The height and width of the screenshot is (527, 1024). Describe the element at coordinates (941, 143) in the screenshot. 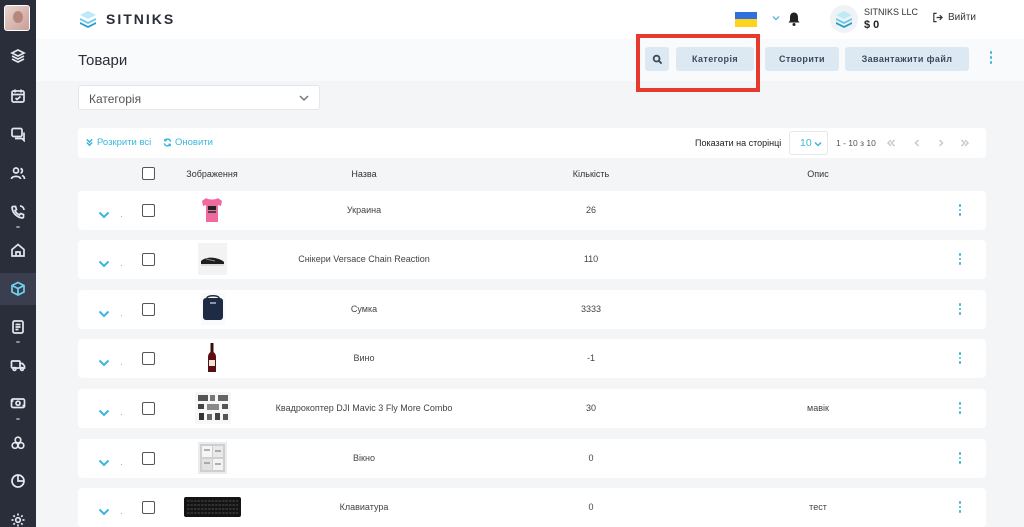

I see `next-page-icon` at that location.